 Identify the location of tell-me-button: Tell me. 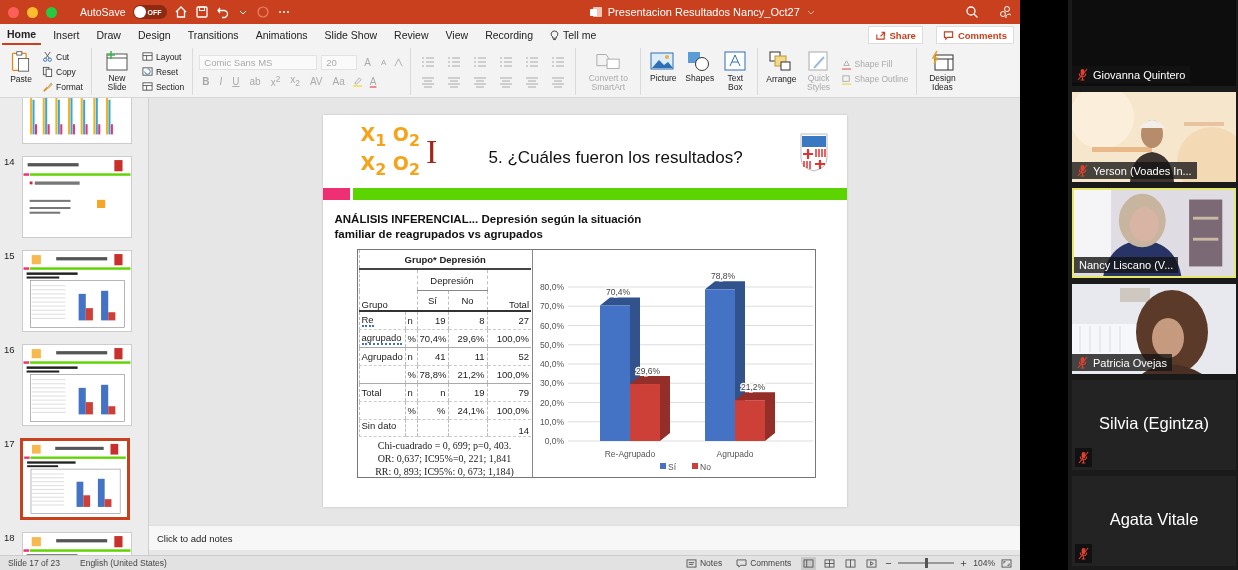
(573, 35).